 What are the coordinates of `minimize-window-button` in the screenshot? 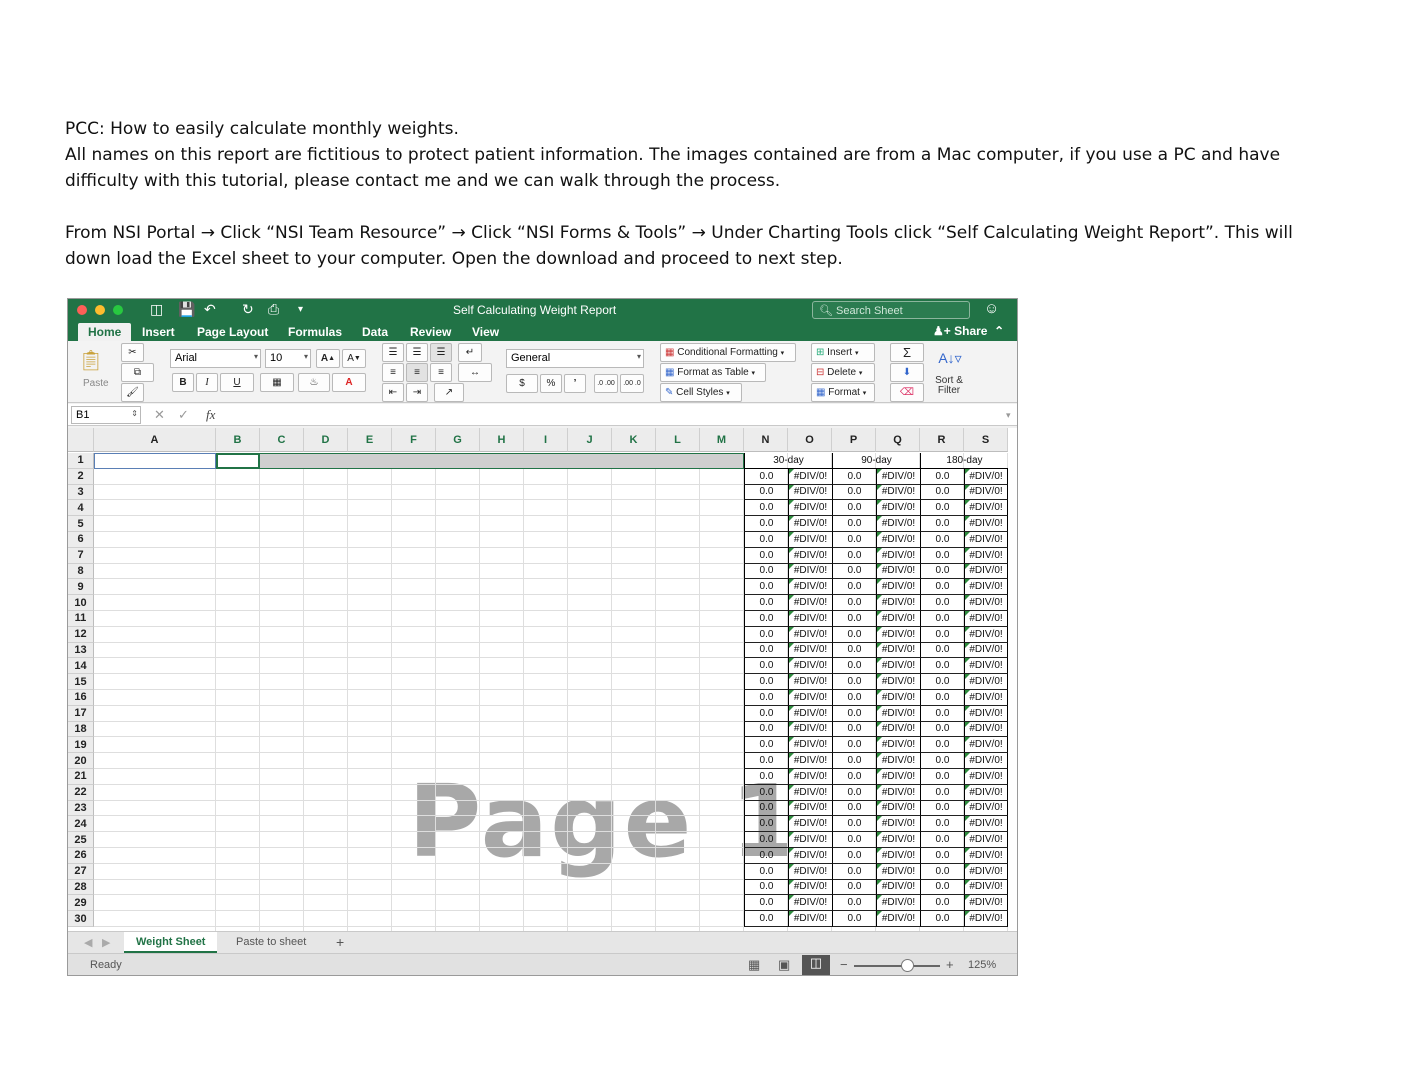 It's located at (100, 310).